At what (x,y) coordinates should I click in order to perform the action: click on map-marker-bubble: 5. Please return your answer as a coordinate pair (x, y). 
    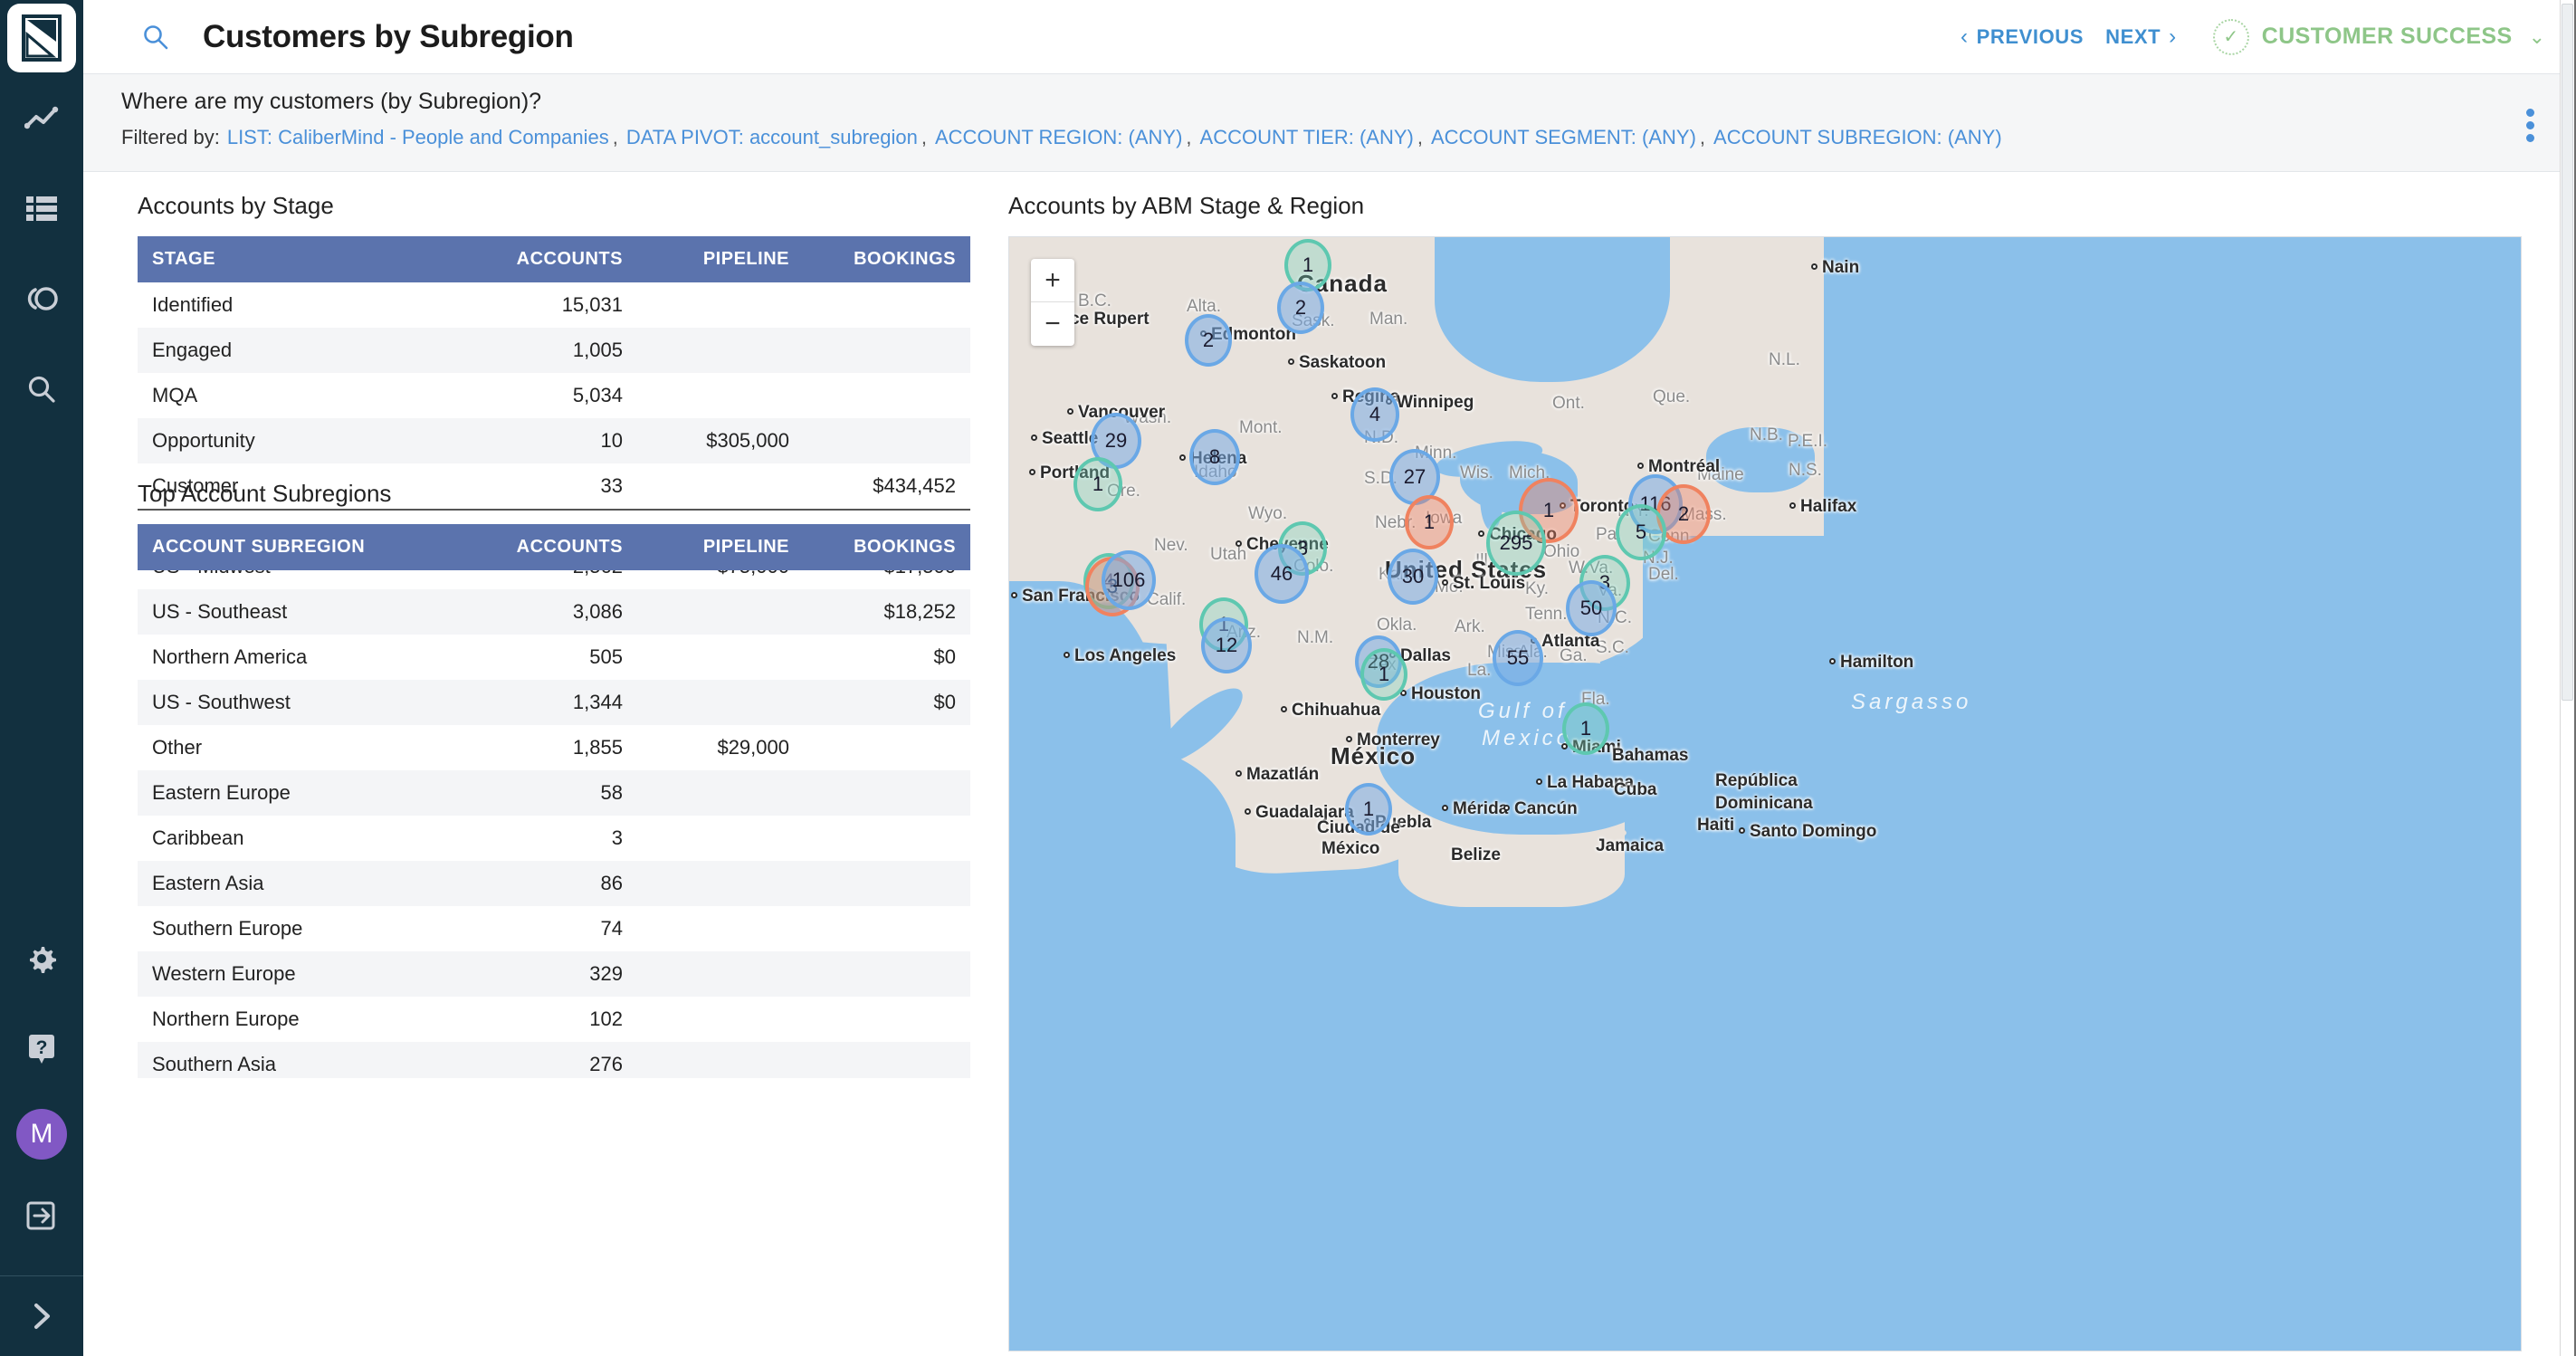
    Looking at the image, I should click on (1641, 532).